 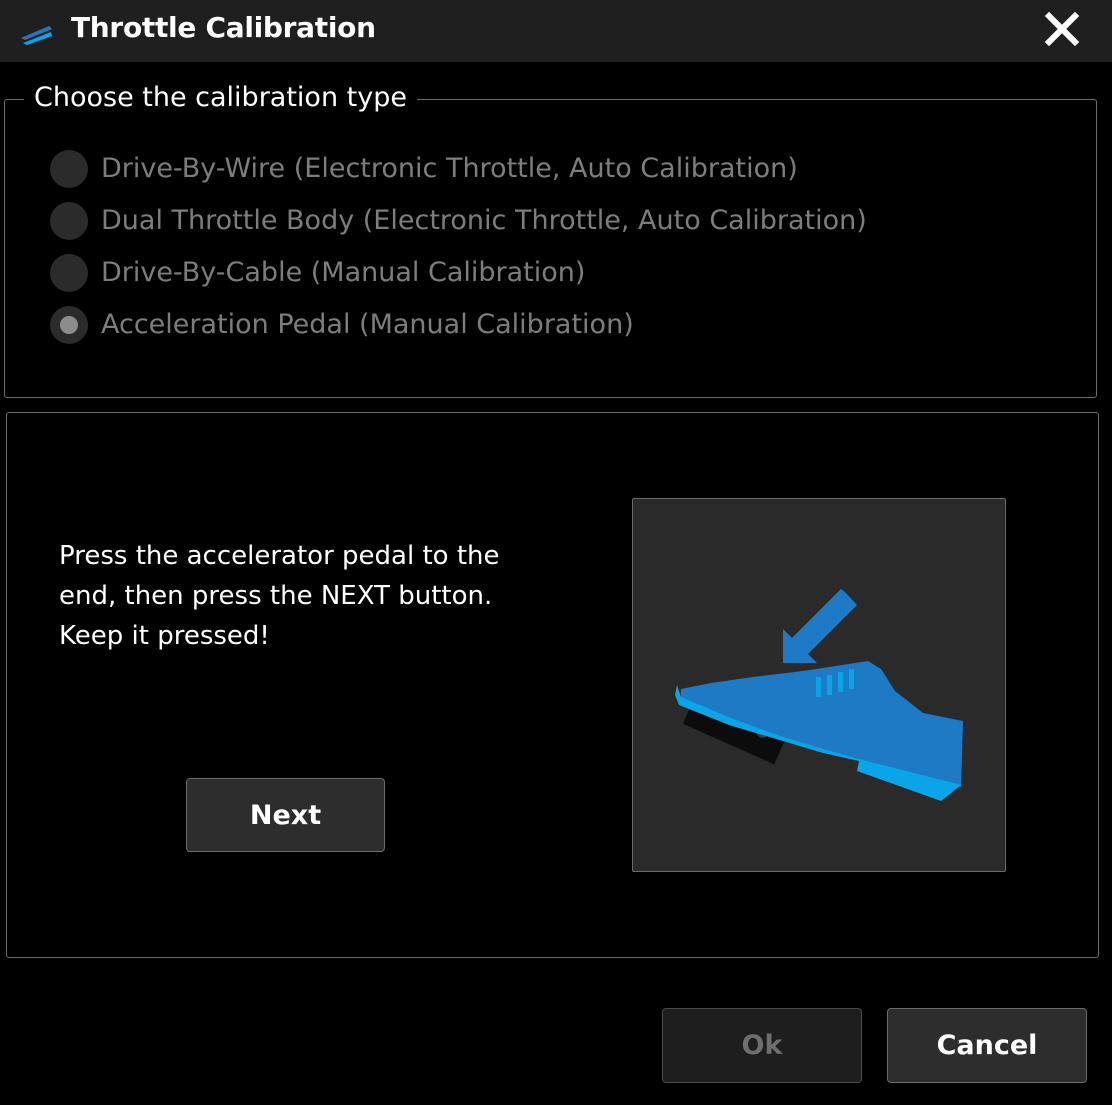 What do you see at coordinates (819, 695) in the screenshot?
I see `foot-pressing-pedal-icon` at bounding box center [819, 695].